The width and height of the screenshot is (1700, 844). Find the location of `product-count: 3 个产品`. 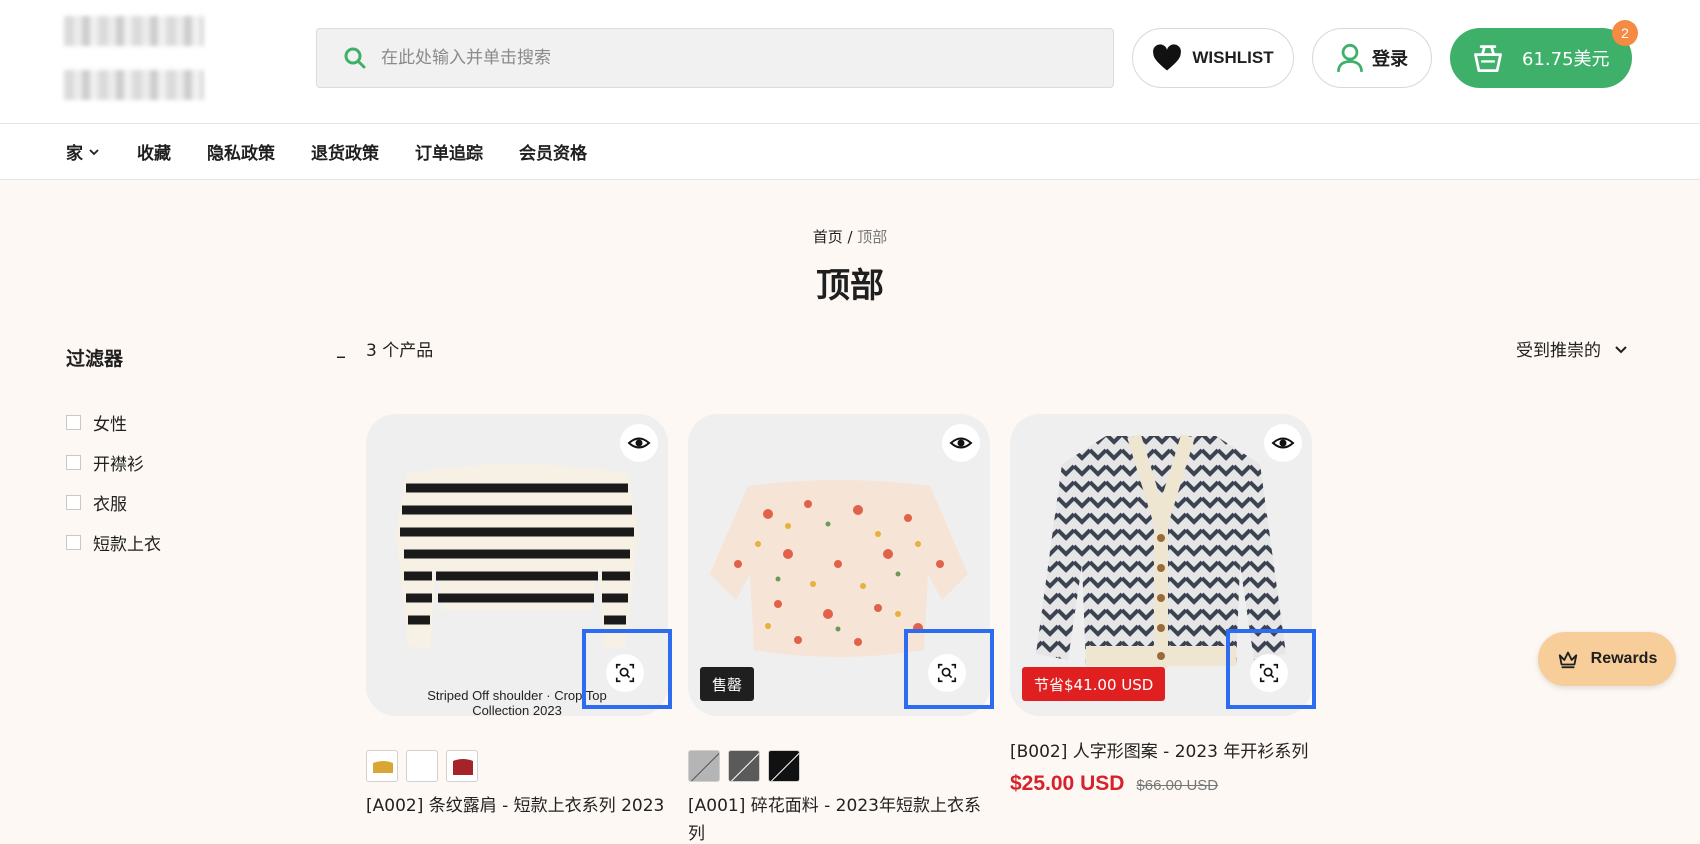

product-count: 3 个产品 is located at coordinates (400, 351).